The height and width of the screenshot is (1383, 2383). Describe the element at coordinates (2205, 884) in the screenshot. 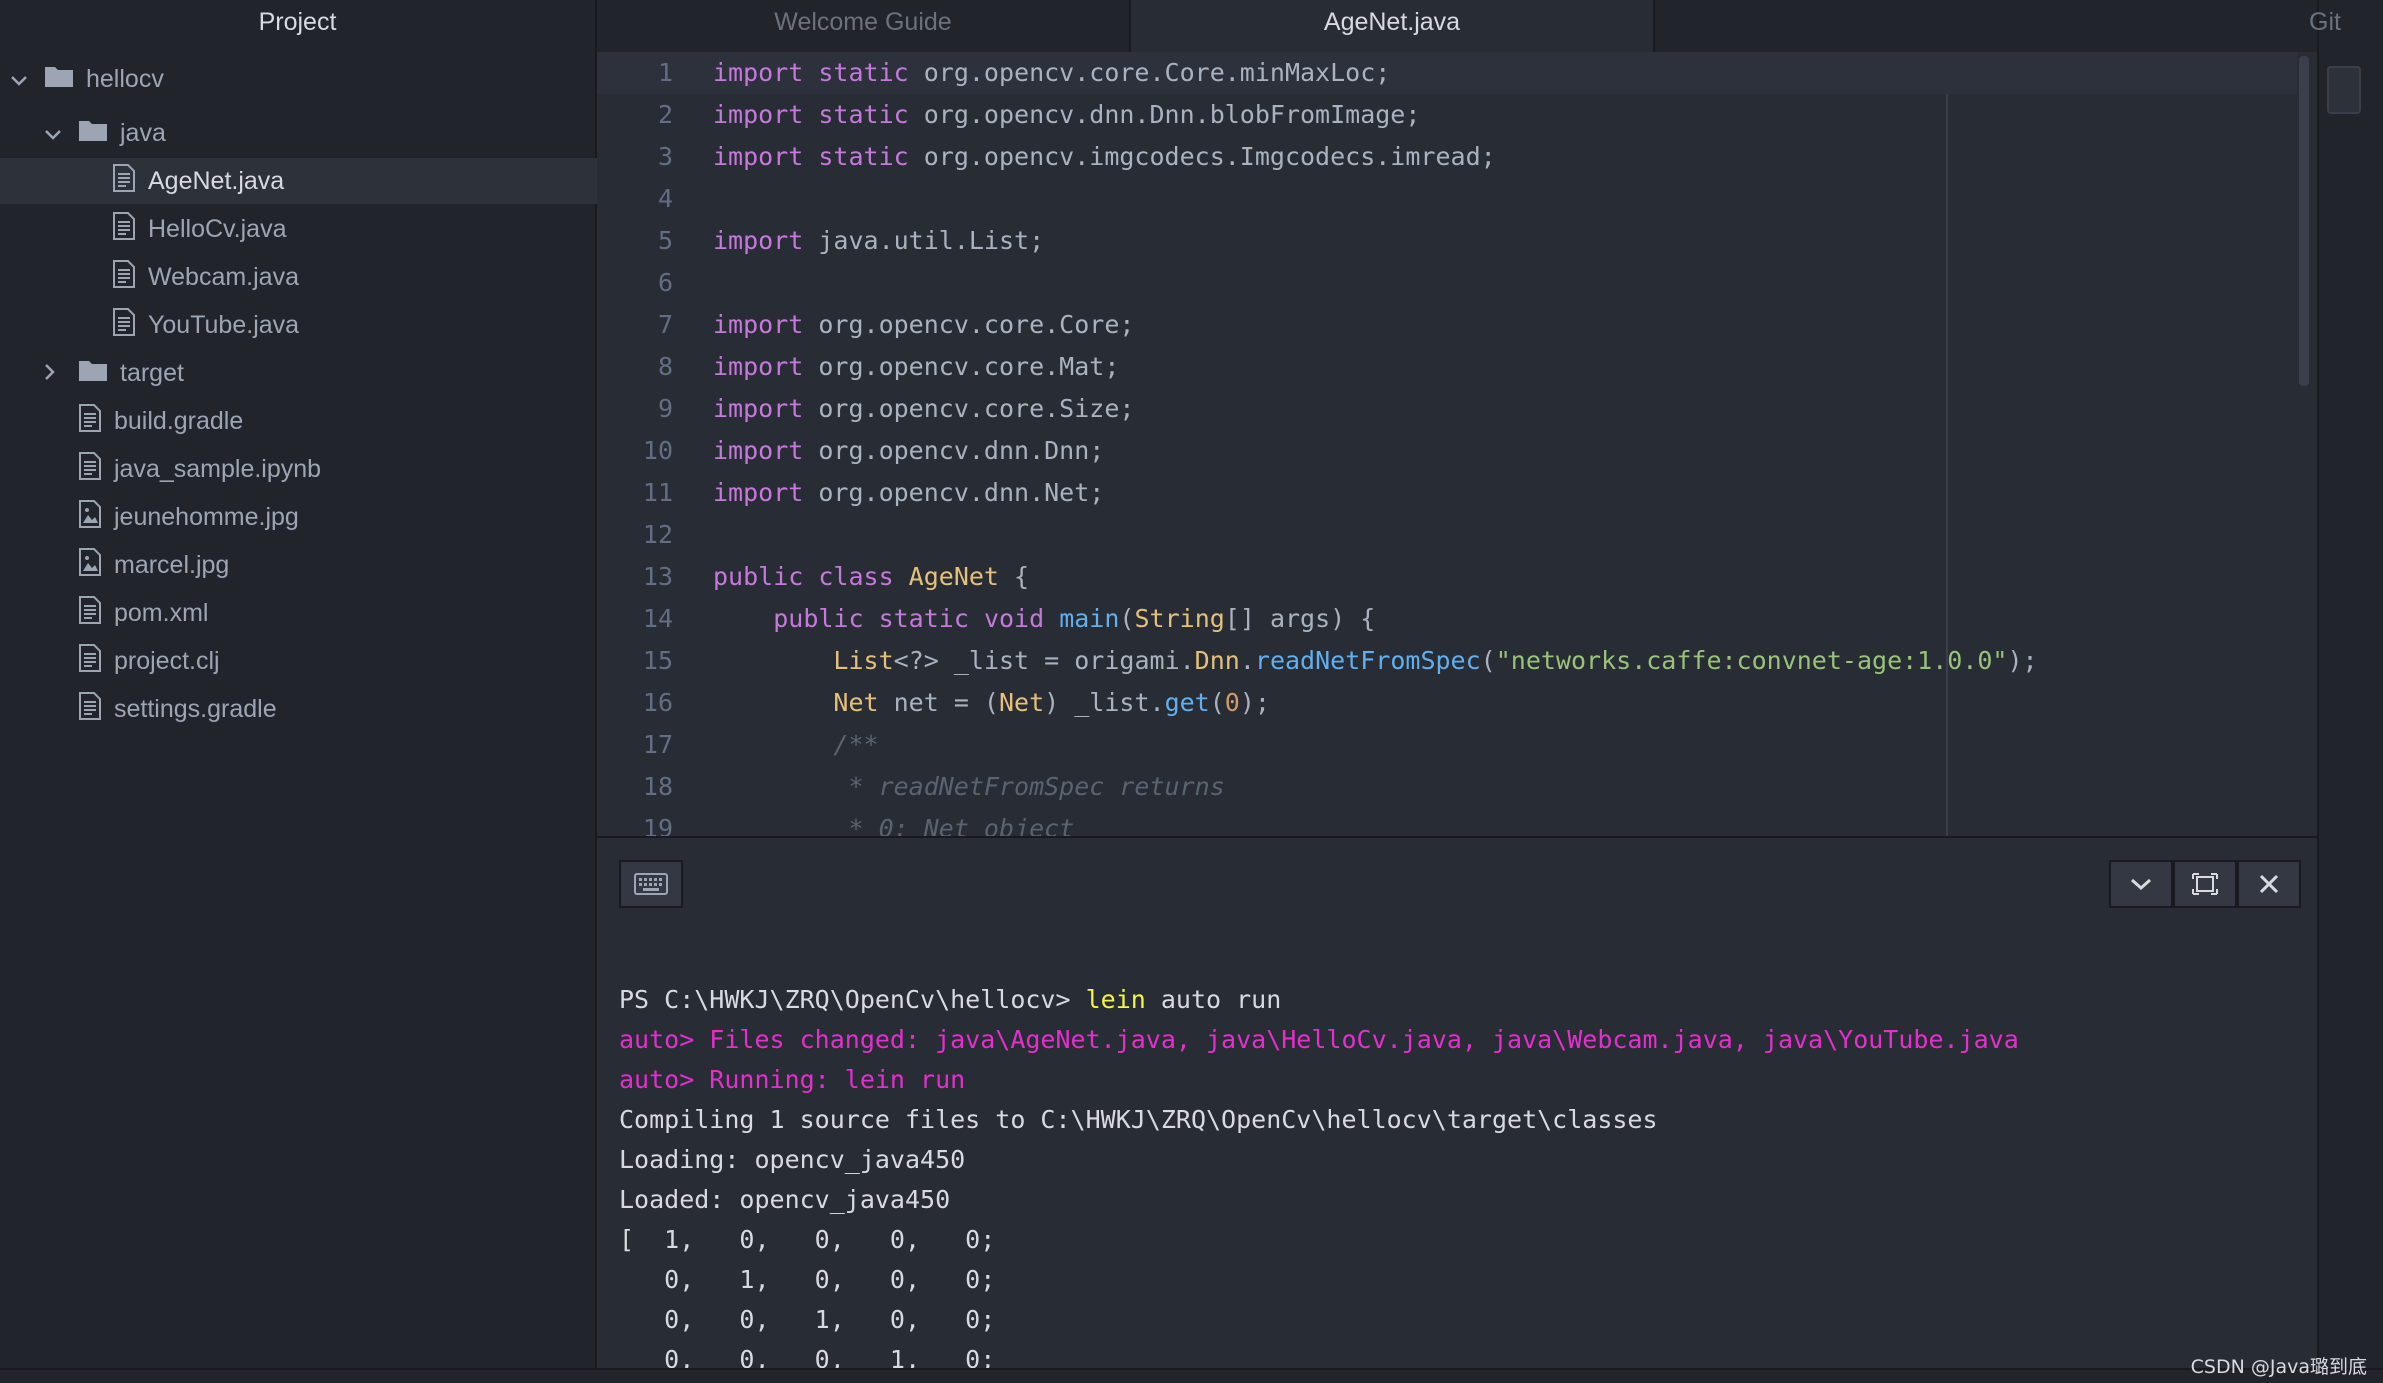

I see `maximize-terminal-button` at that location.